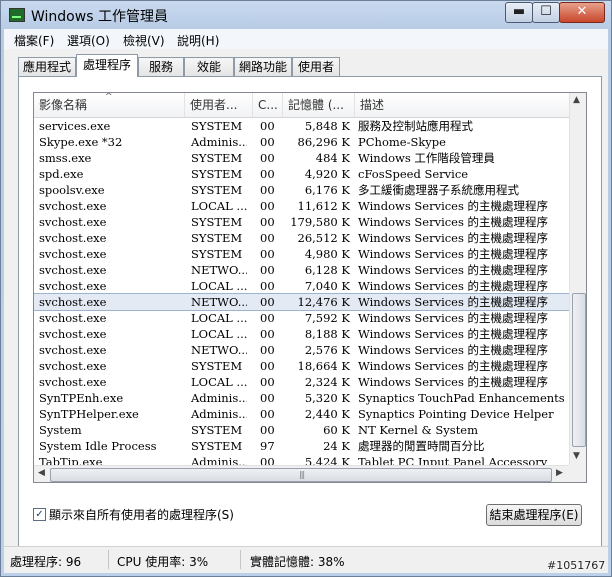  Describe the element at coordinates (161, 66) in the screenshot. I see `tab-services: 服務` at that location.